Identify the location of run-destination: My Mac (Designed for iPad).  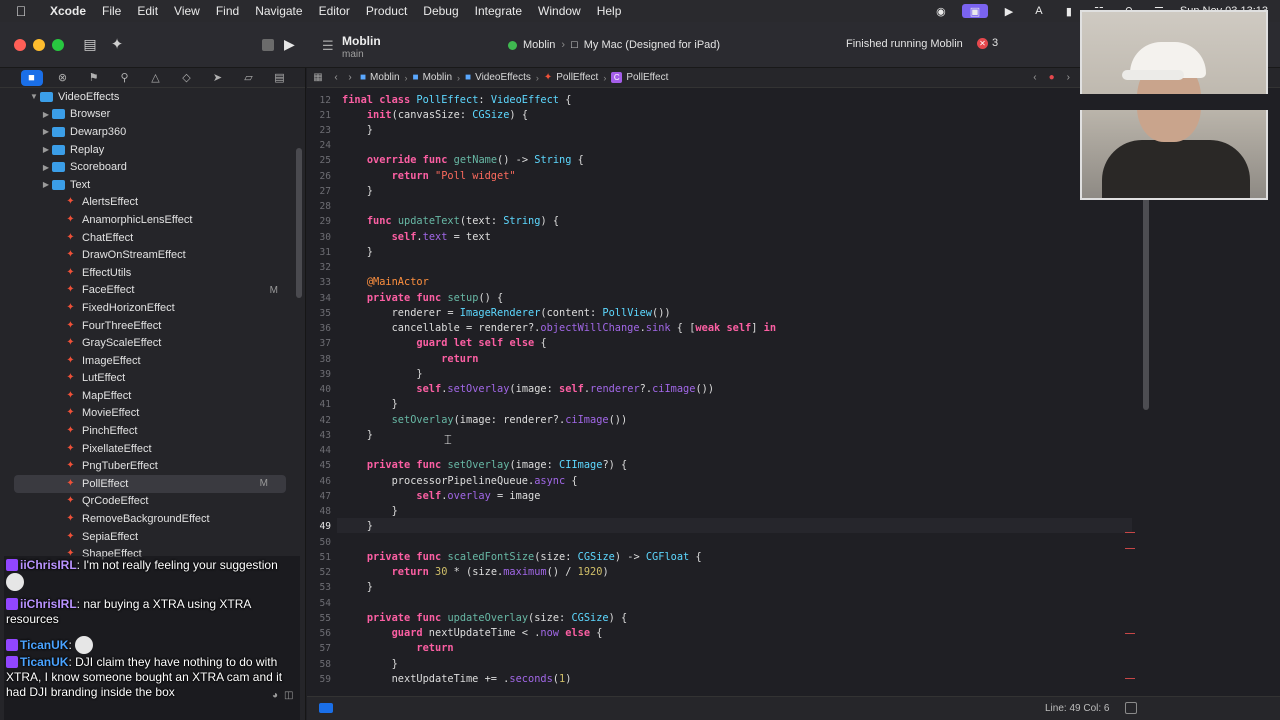
(652, 45).